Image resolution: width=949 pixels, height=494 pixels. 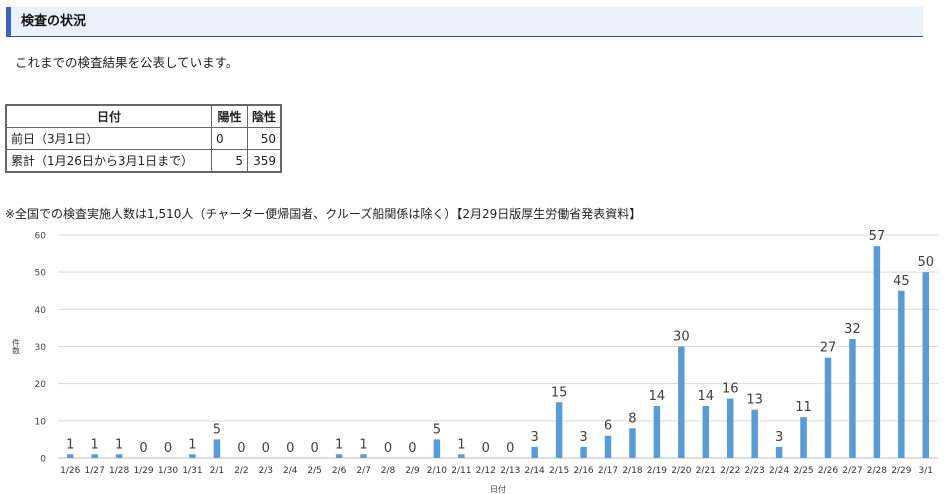 What do you see at coordinates (828, 471) in the screenshot?
I see `x-tick-label: 2/26` at bounding box center [828, 471].